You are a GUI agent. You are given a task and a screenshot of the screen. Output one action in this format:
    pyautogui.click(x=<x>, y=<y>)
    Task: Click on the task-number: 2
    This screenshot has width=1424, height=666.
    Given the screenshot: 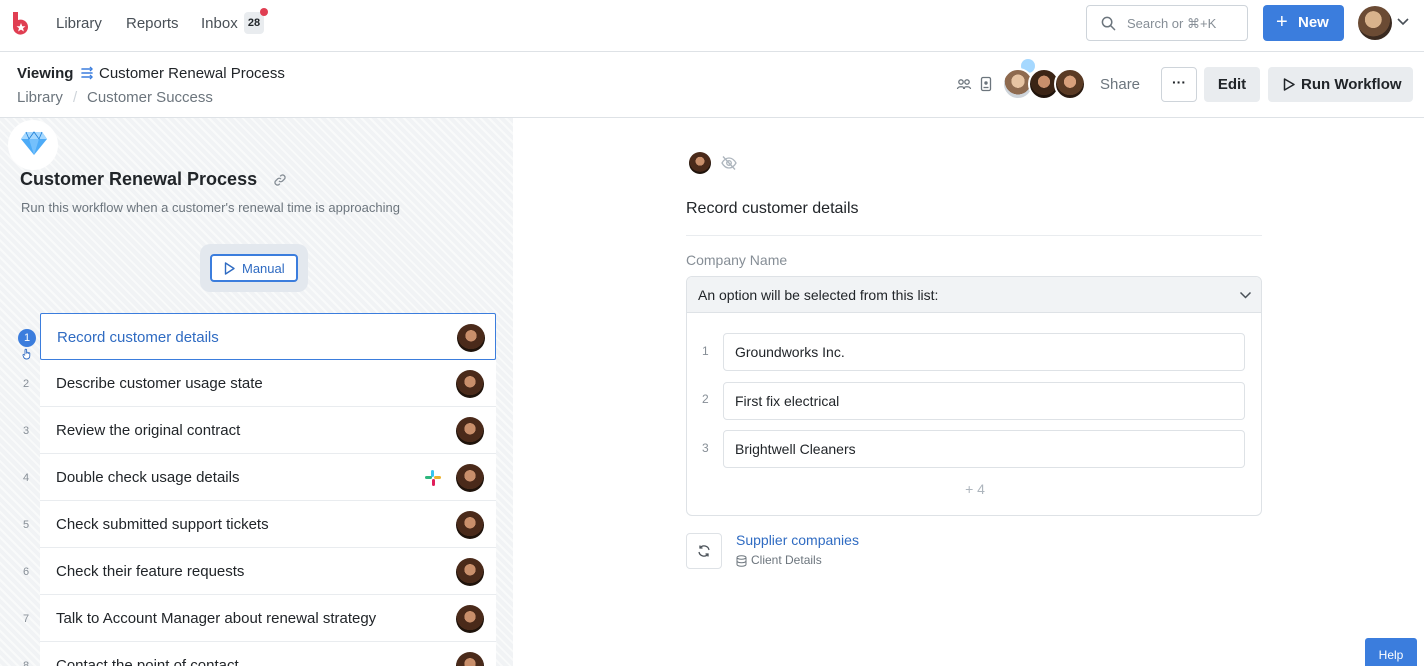 What is the action you would take?
    pyautogui.click(x=26, y=384)
    